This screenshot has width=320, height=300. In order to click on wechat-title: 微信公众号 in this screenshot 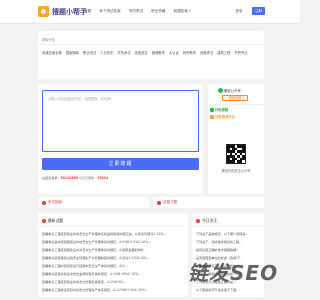, I will do `click(229, 90)`.